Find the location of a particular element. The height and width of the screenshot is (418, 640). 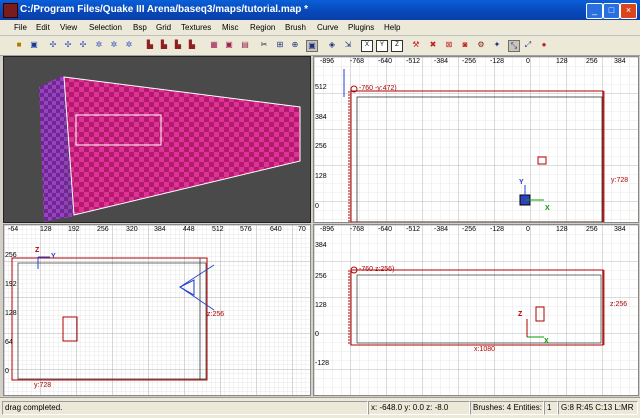

xy-xtick: -384 is located at coordinates (441, 61).